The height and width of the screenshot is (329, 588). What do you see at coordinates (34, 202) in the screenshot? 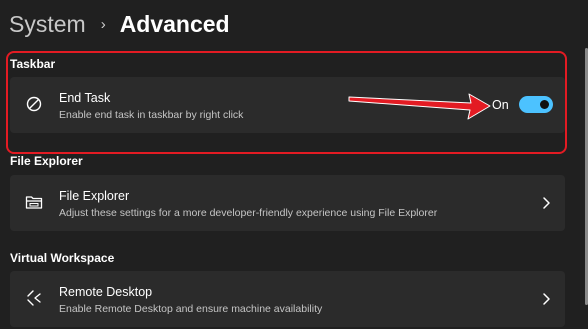
I see `folder-icon` at bounding box center [34, 202].